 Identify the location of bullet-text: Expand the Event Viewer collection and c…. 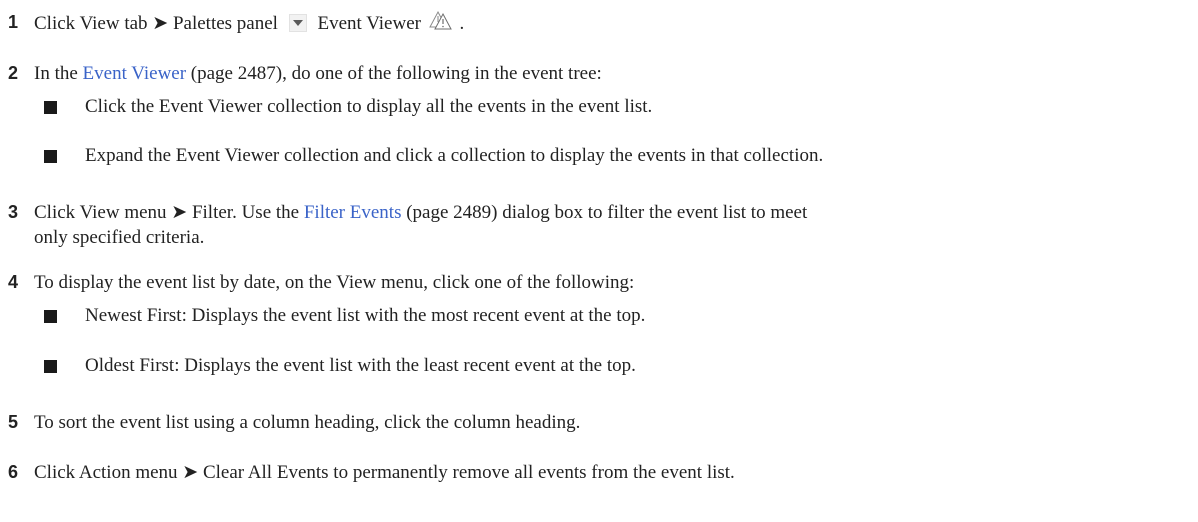
(454, 155).